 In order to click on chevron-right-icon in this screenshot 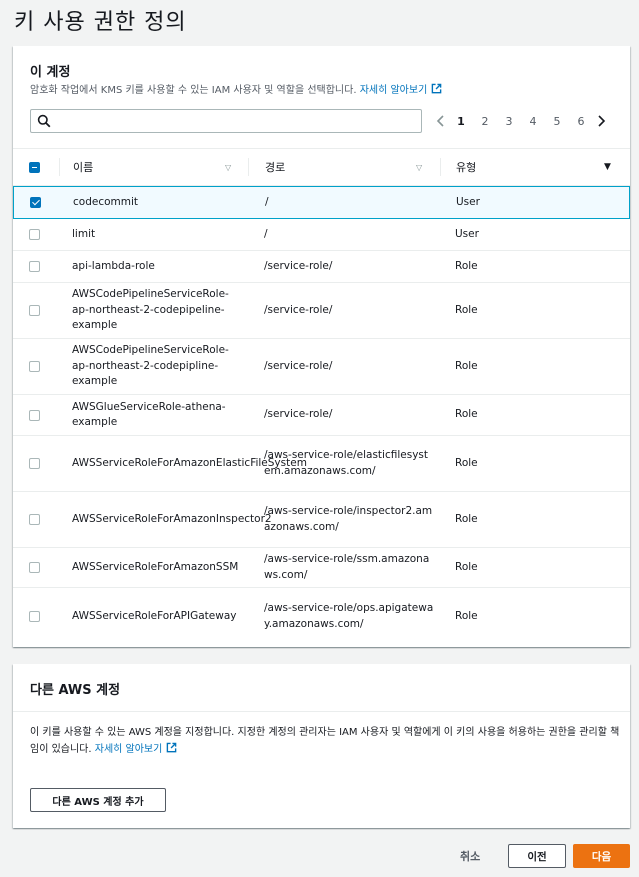, I will do `click(601, 121)`.